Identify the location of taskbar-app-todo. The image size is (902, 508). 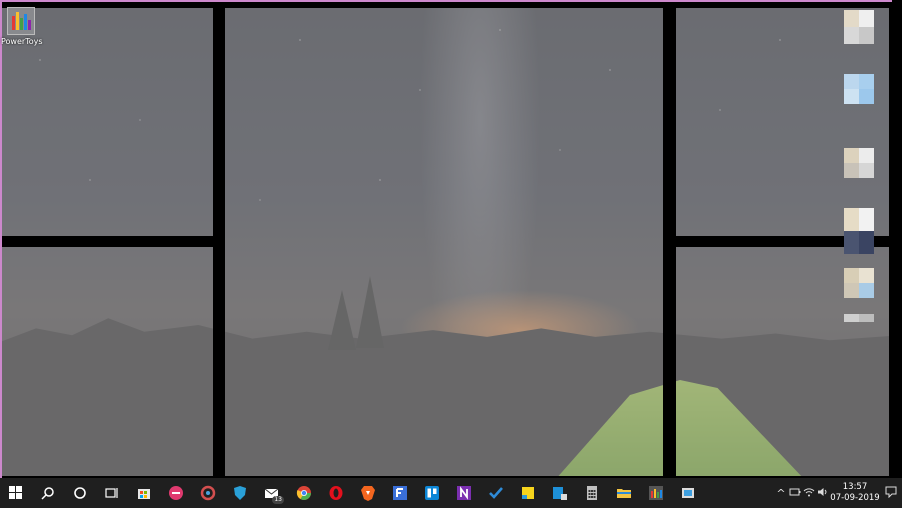
(496, 493).